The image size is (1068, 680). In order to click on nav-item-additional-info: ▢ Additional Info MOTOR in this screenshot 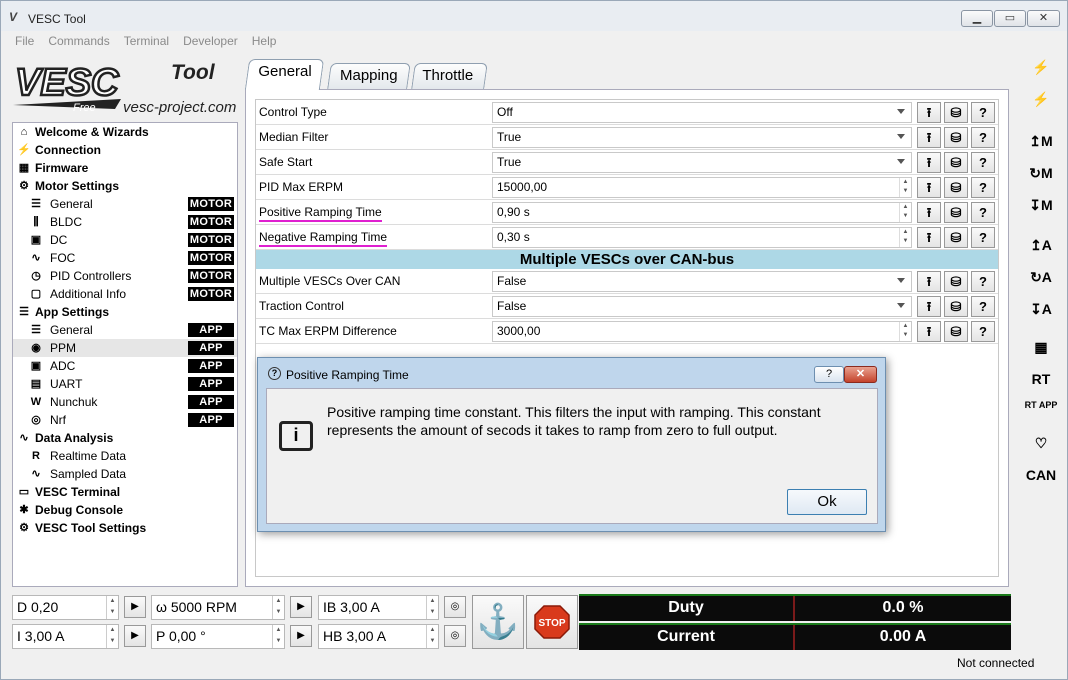, I will do `click(125, 294)`.